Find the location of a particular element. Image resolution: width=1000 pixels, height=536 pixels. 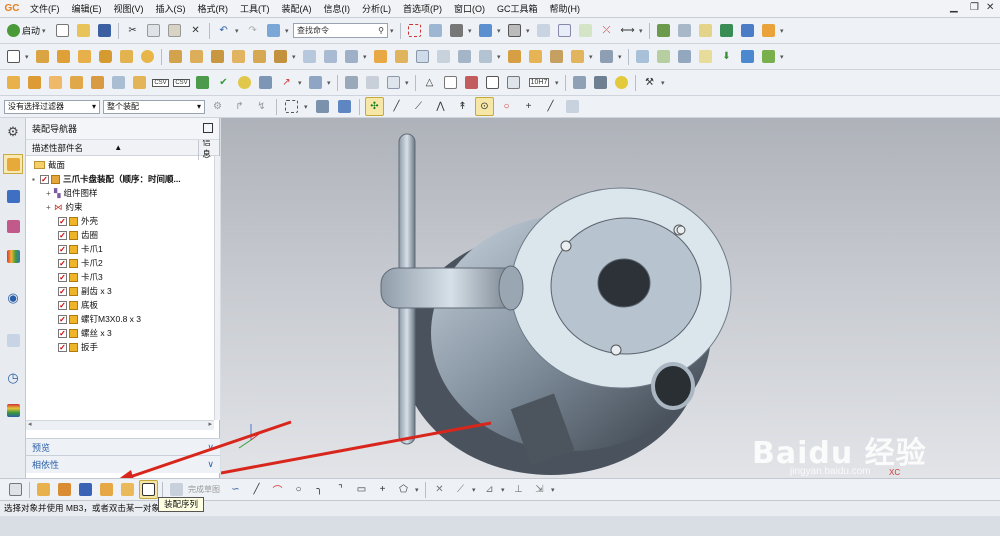

snap-on-curve-button: ╱ is located at coordinates (550, 106).